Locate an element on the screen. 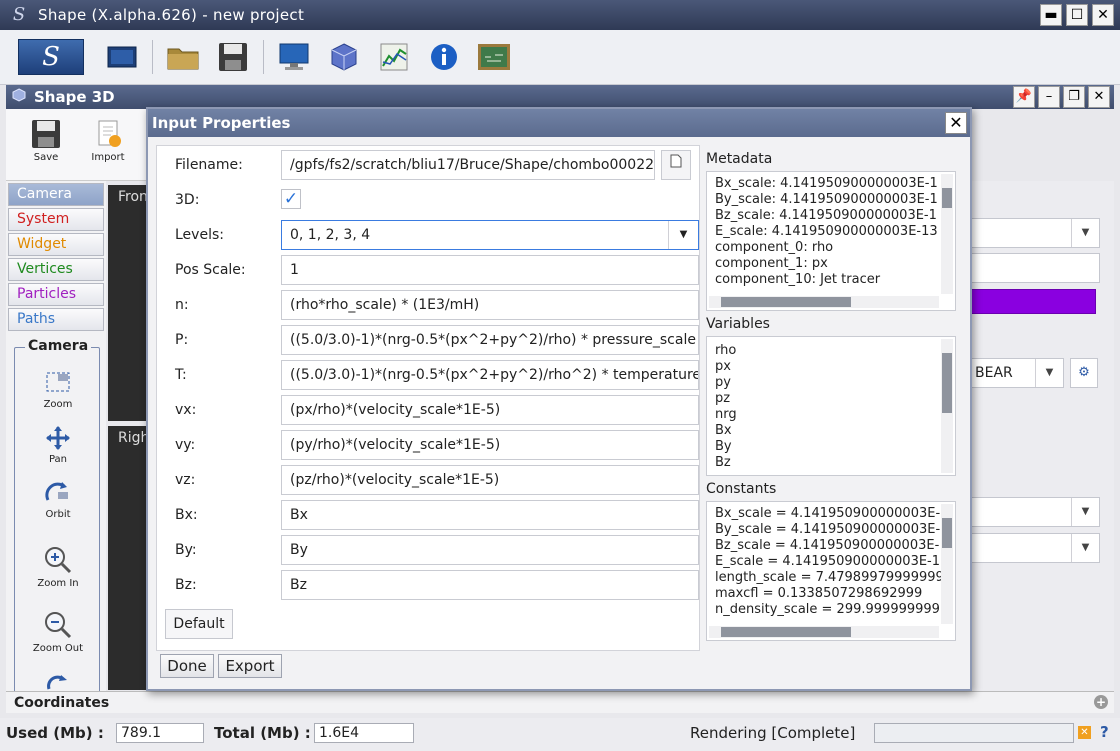  pin-icon: 📌 is located at coordinates (1024, 97).